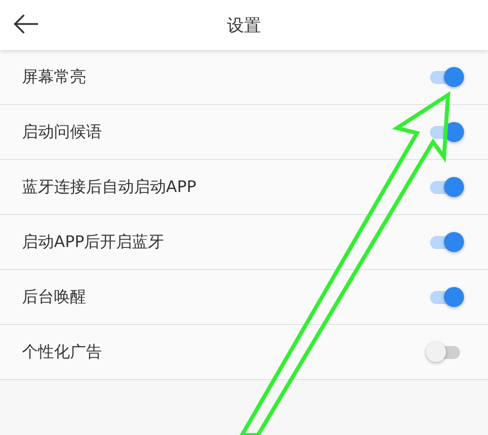  What do you see at coordinates (62, 352) in the screenshot?
I see `setting-label: 个性化广告` at bounding box center [62, 352].